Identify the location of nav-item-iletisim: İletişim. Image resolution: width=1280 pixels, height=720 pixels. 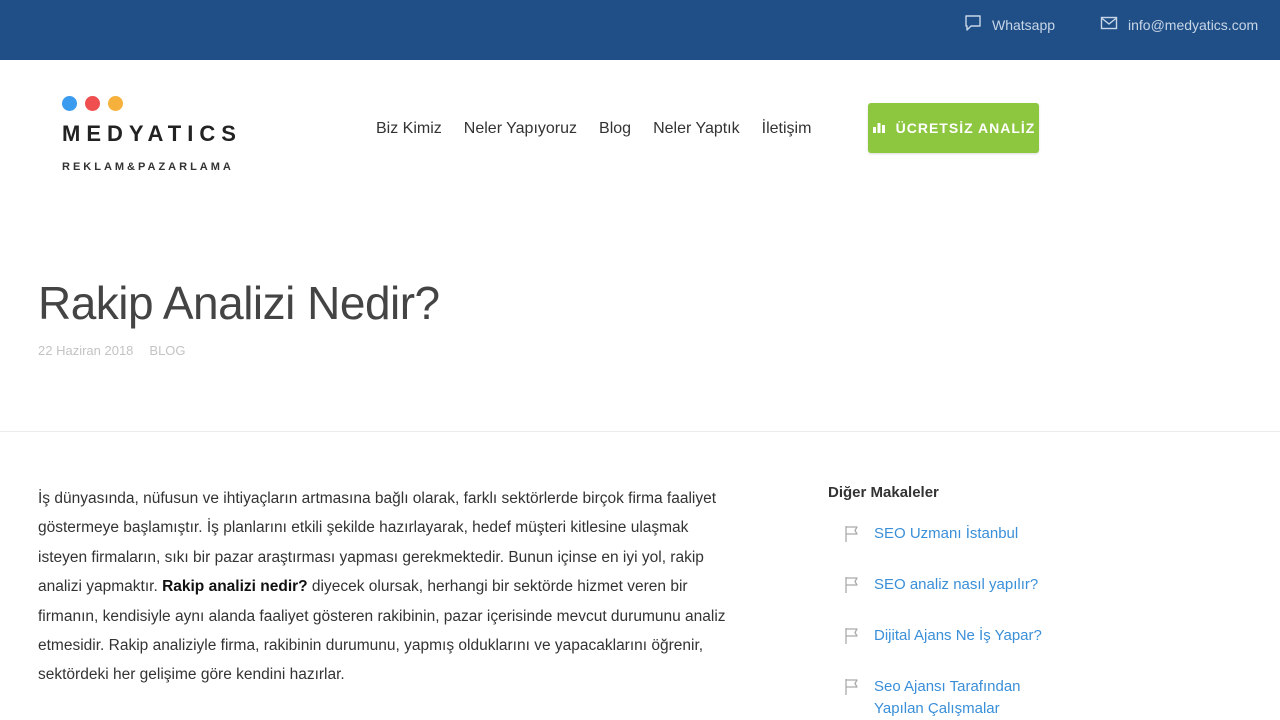
(787, 129).